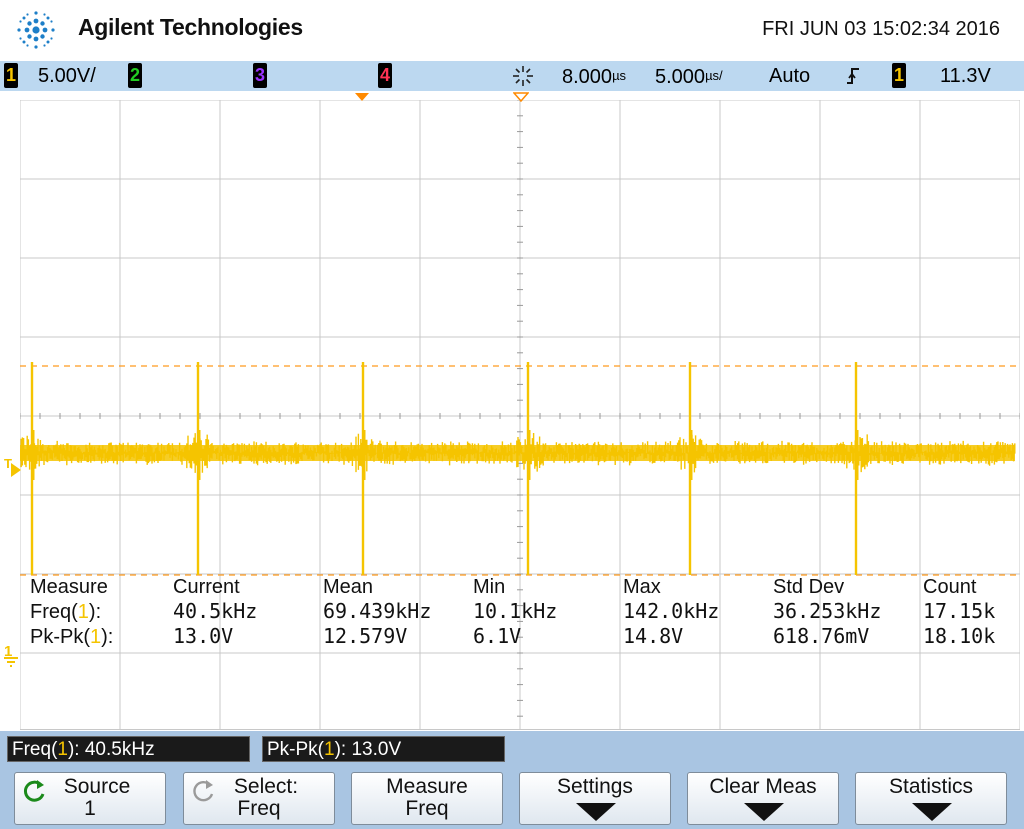 The image size is (1024, 829). I want to click on time-reference-icon, so click(523, 76).